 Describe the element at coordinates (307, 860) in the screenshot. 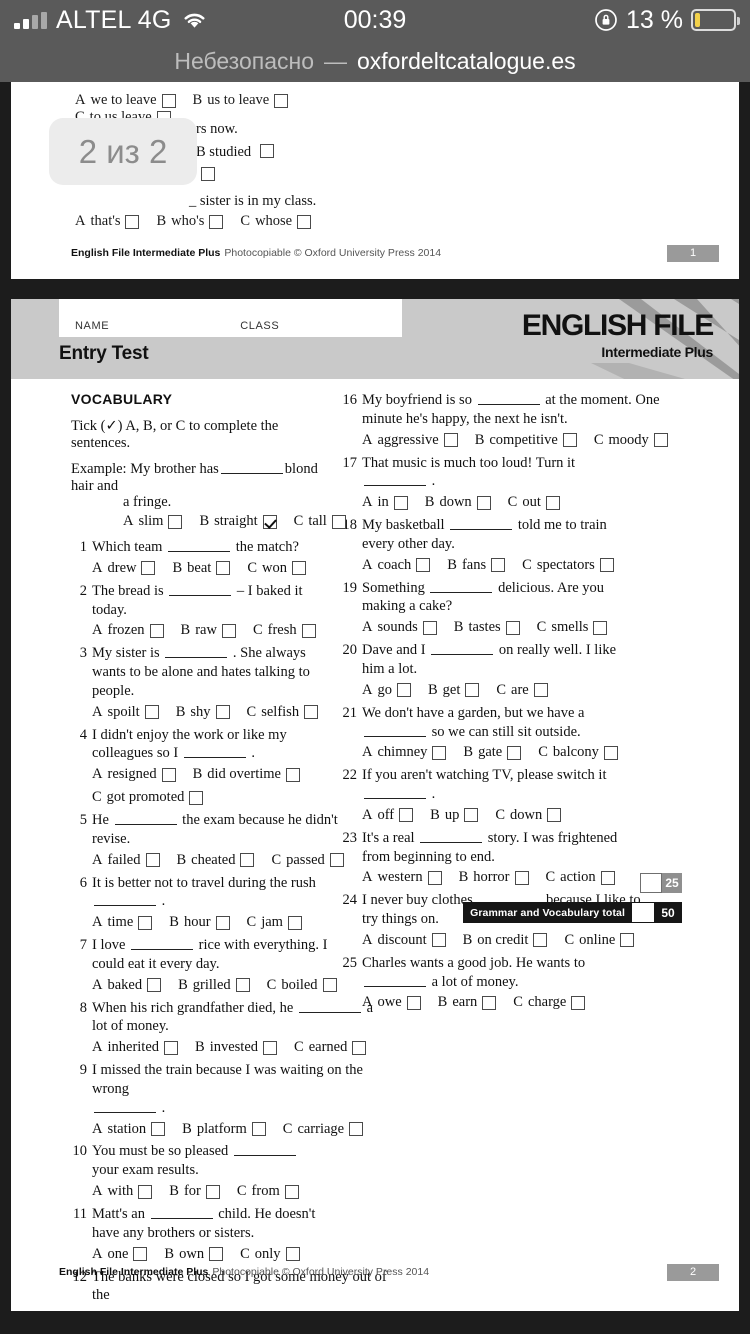

I see `option-item: Cpassed` at that location.